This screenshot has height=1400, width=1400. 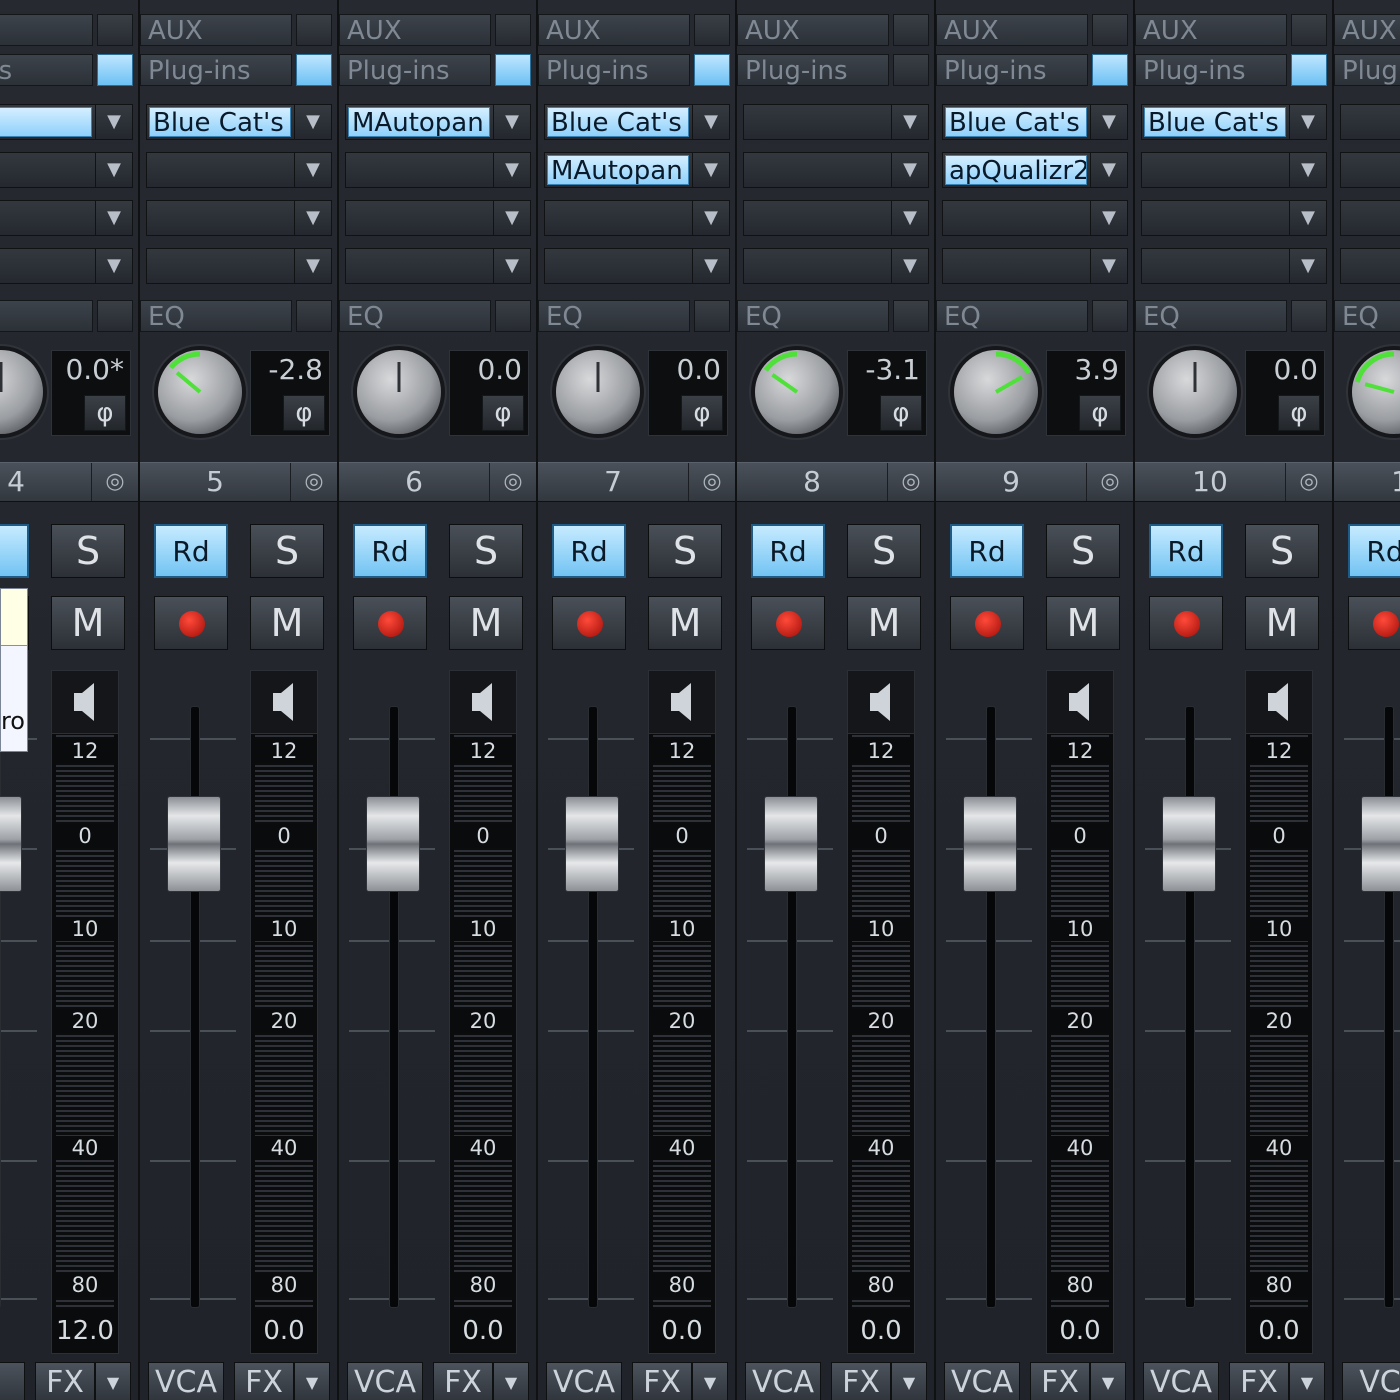 I want to click on vca-button: VC, so click(x=1371, y=1381).